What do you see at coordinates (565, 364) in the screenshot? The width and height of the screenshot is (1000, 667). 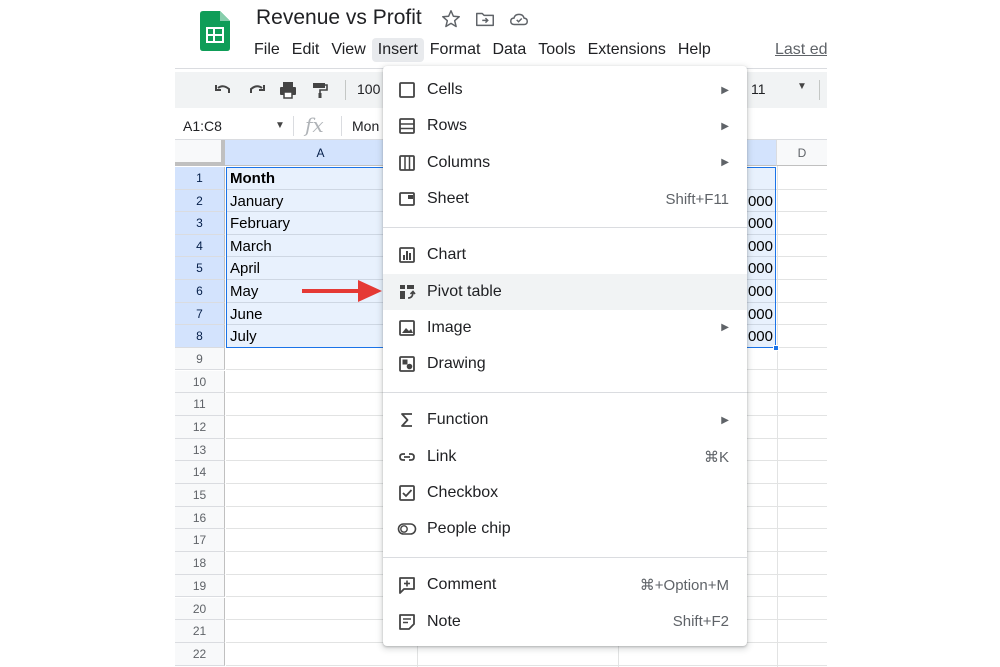 I see `menu-item-drawing: Drawing` at bounding box center [565, 364].